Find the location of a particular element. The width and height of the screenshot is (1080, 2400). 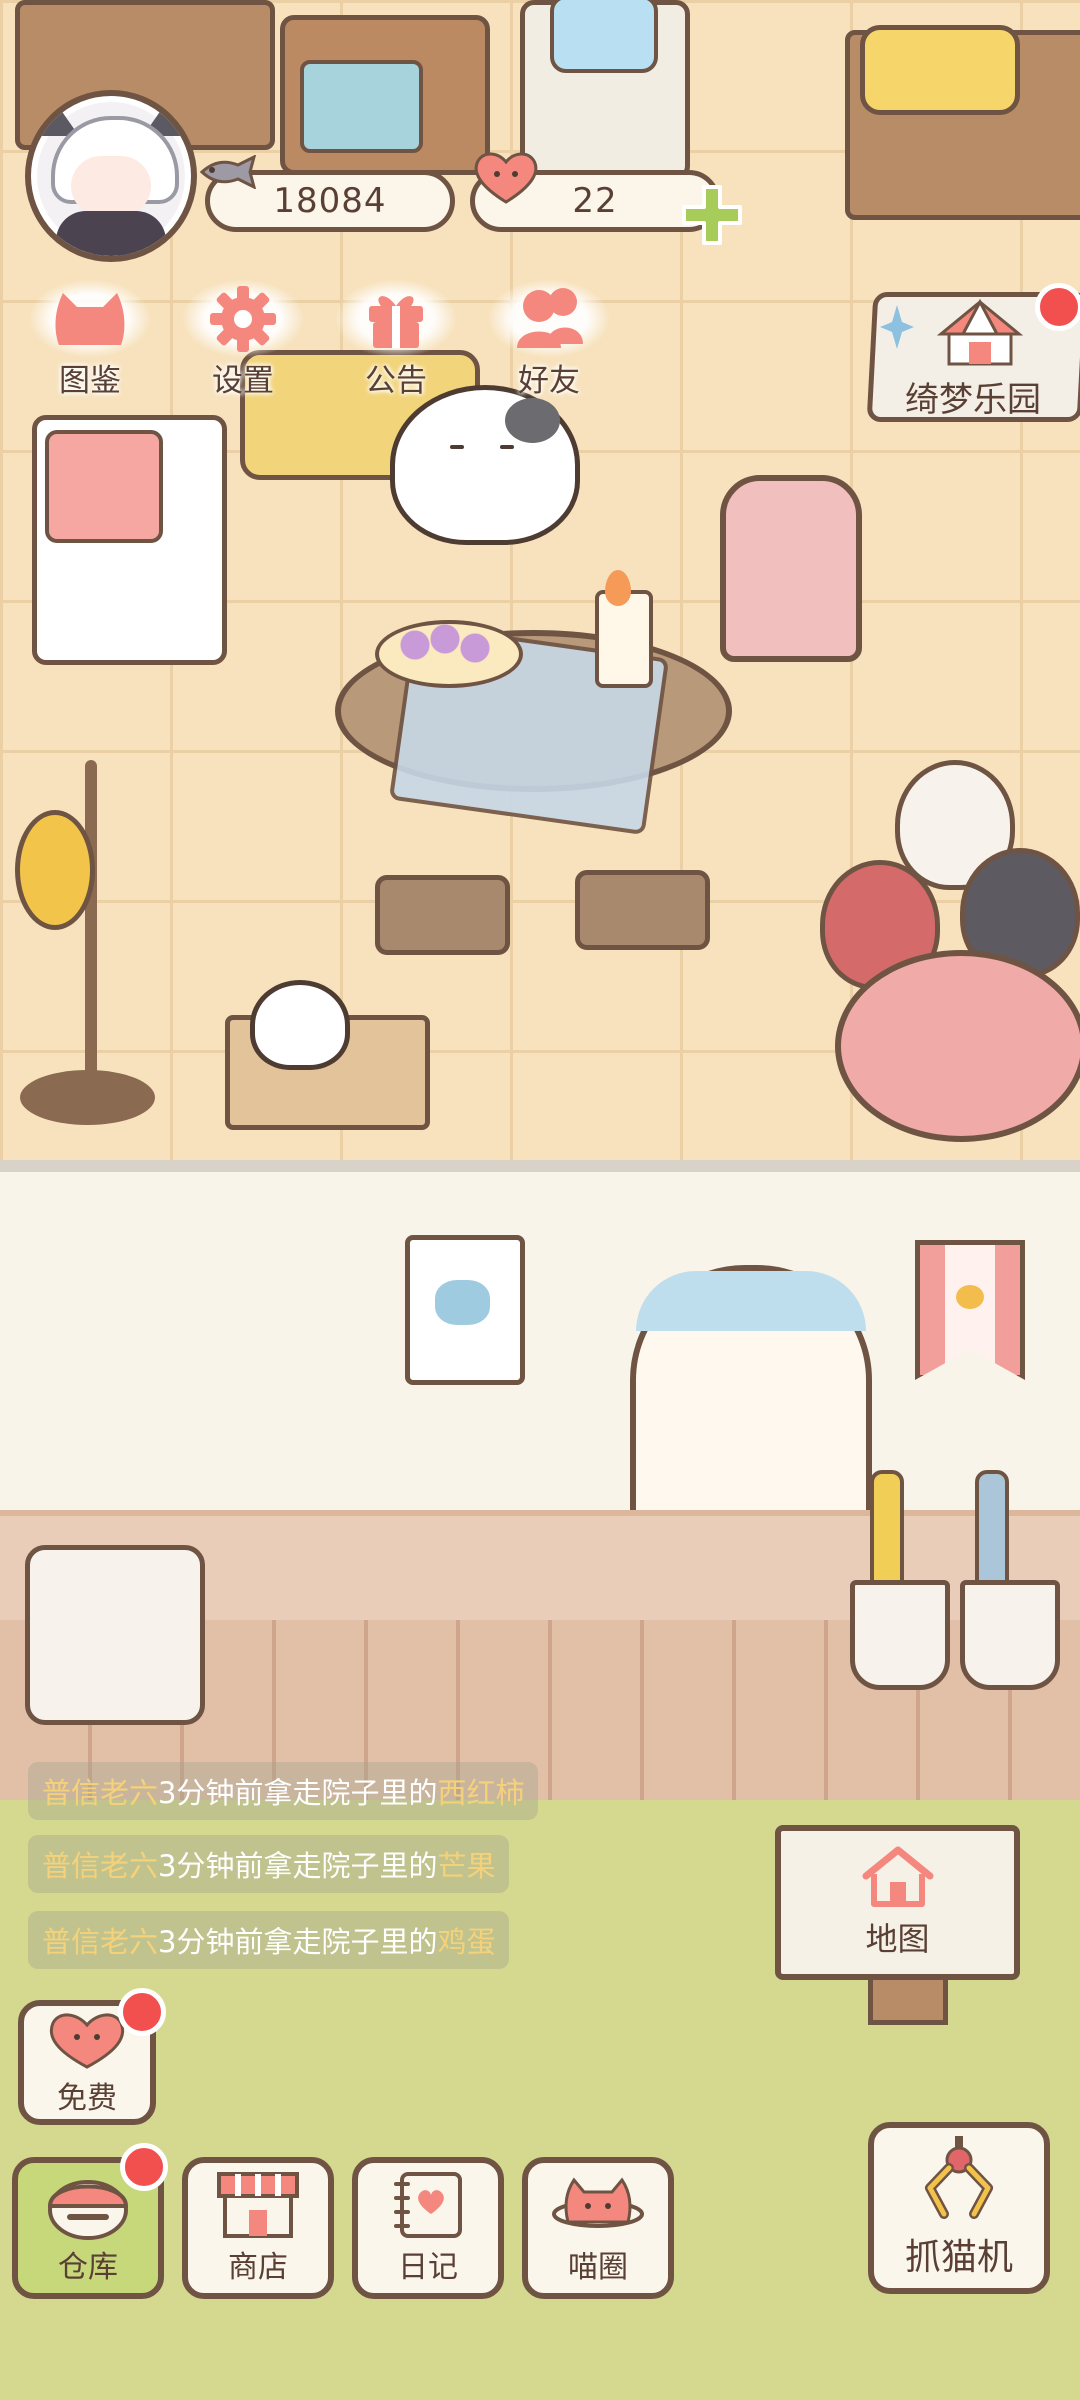

claw-machine-button: 抓猫机 is located at coordinates (959, 2208).